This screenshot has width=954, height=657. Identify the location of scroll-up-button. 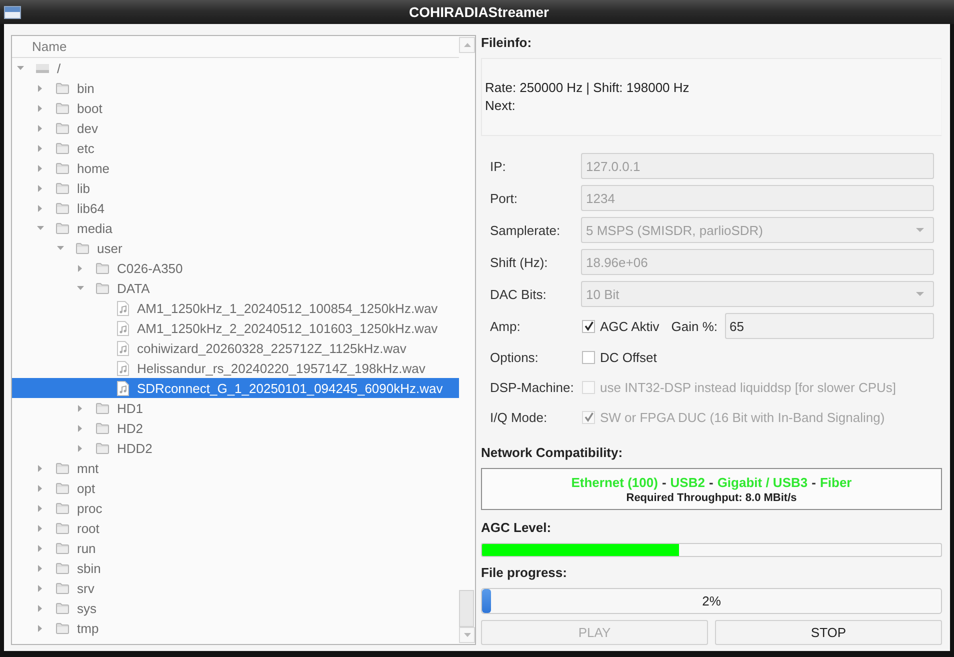
(467, 45).